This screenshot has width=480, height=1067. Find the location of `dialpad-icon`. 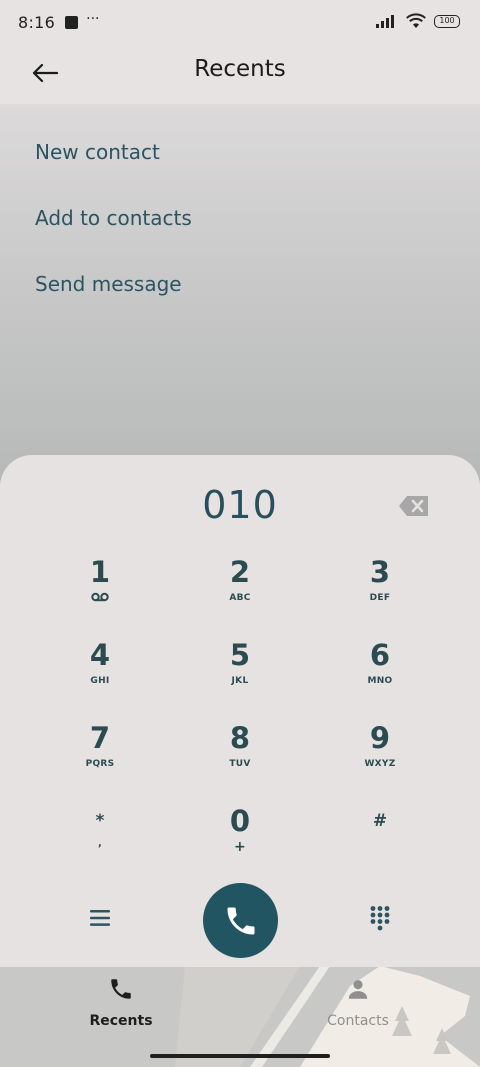

dialpad-icon is located at coordinates (380, 918).